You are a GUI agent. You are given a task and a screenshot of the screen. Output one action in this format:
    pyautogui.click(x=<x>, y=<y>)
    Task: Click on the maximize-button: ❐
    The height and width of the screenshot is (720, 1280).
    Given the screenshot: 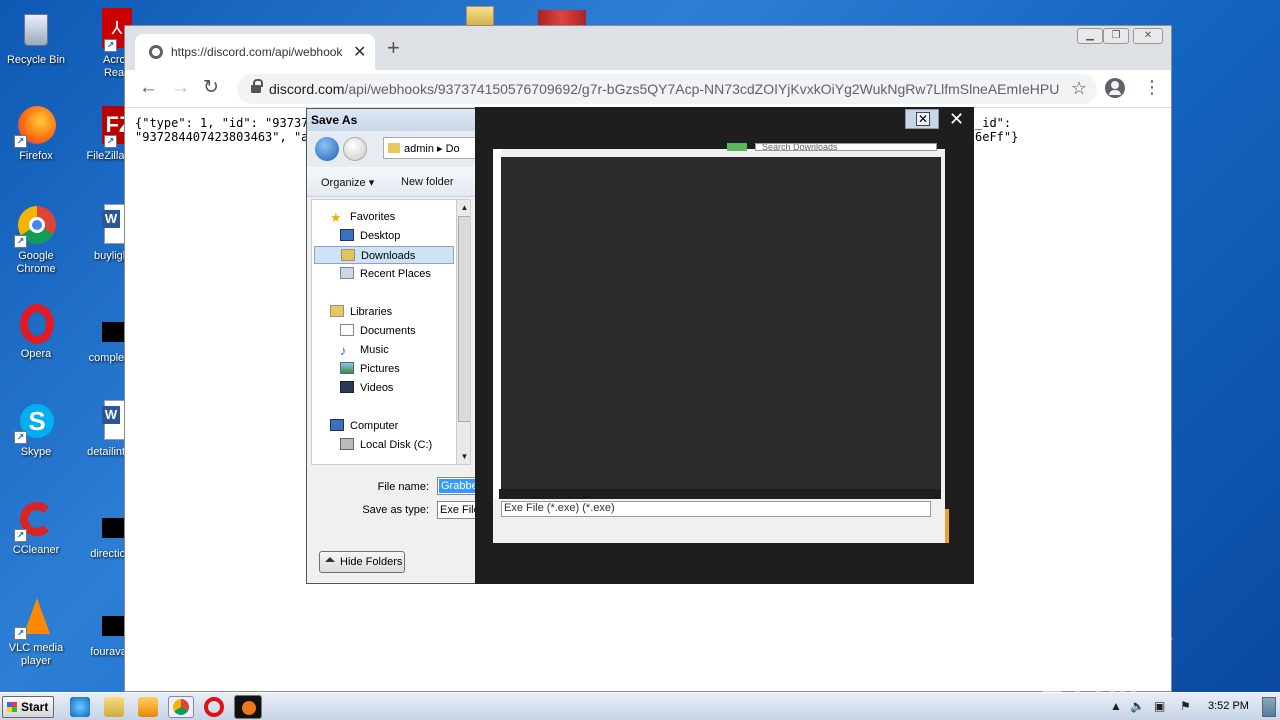 What is the action you would take?
    pyautogui.click(x=1116, y=36)
    